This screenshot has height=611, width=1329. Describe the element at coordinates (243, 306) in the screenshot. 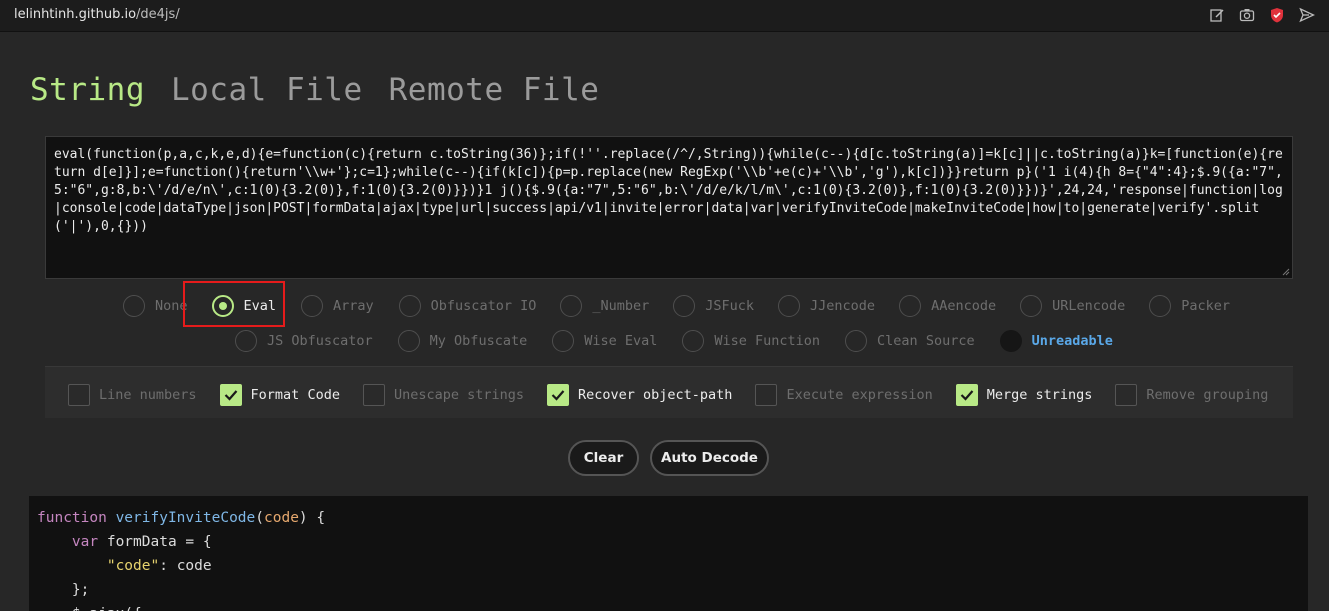

I see `radio-eval: Eval` at that location.